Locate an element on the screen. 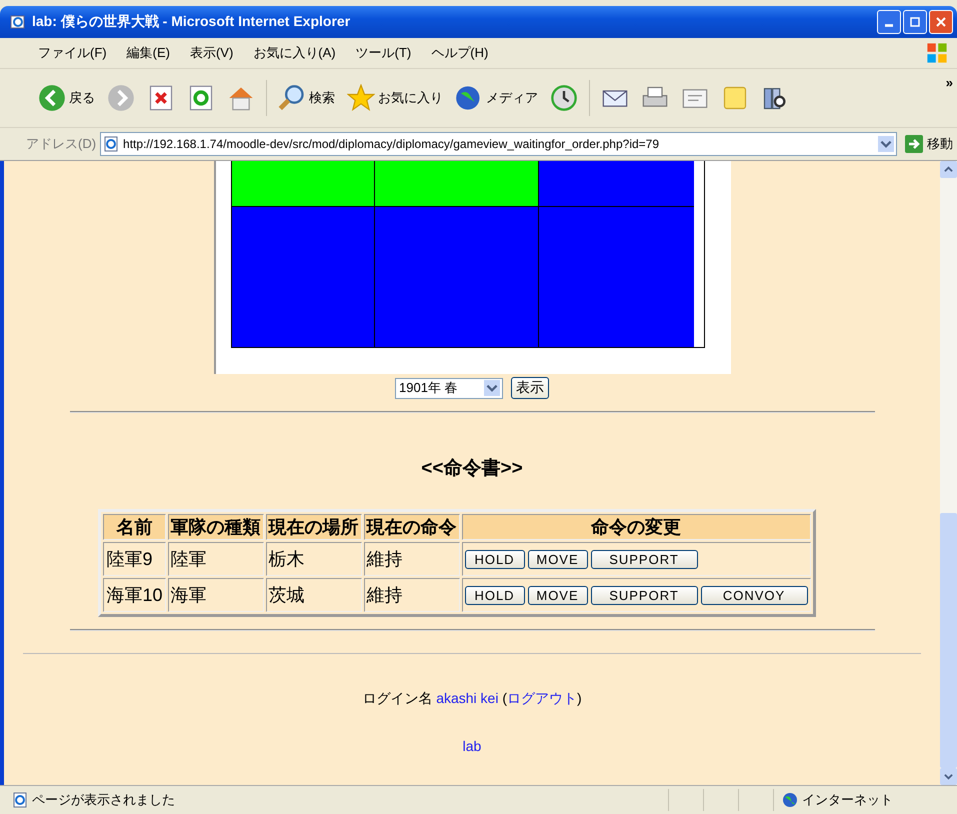 The width and height of the screenshot is (957, 814). menu-item: 表示(V) is located at coordinates (212, 53).